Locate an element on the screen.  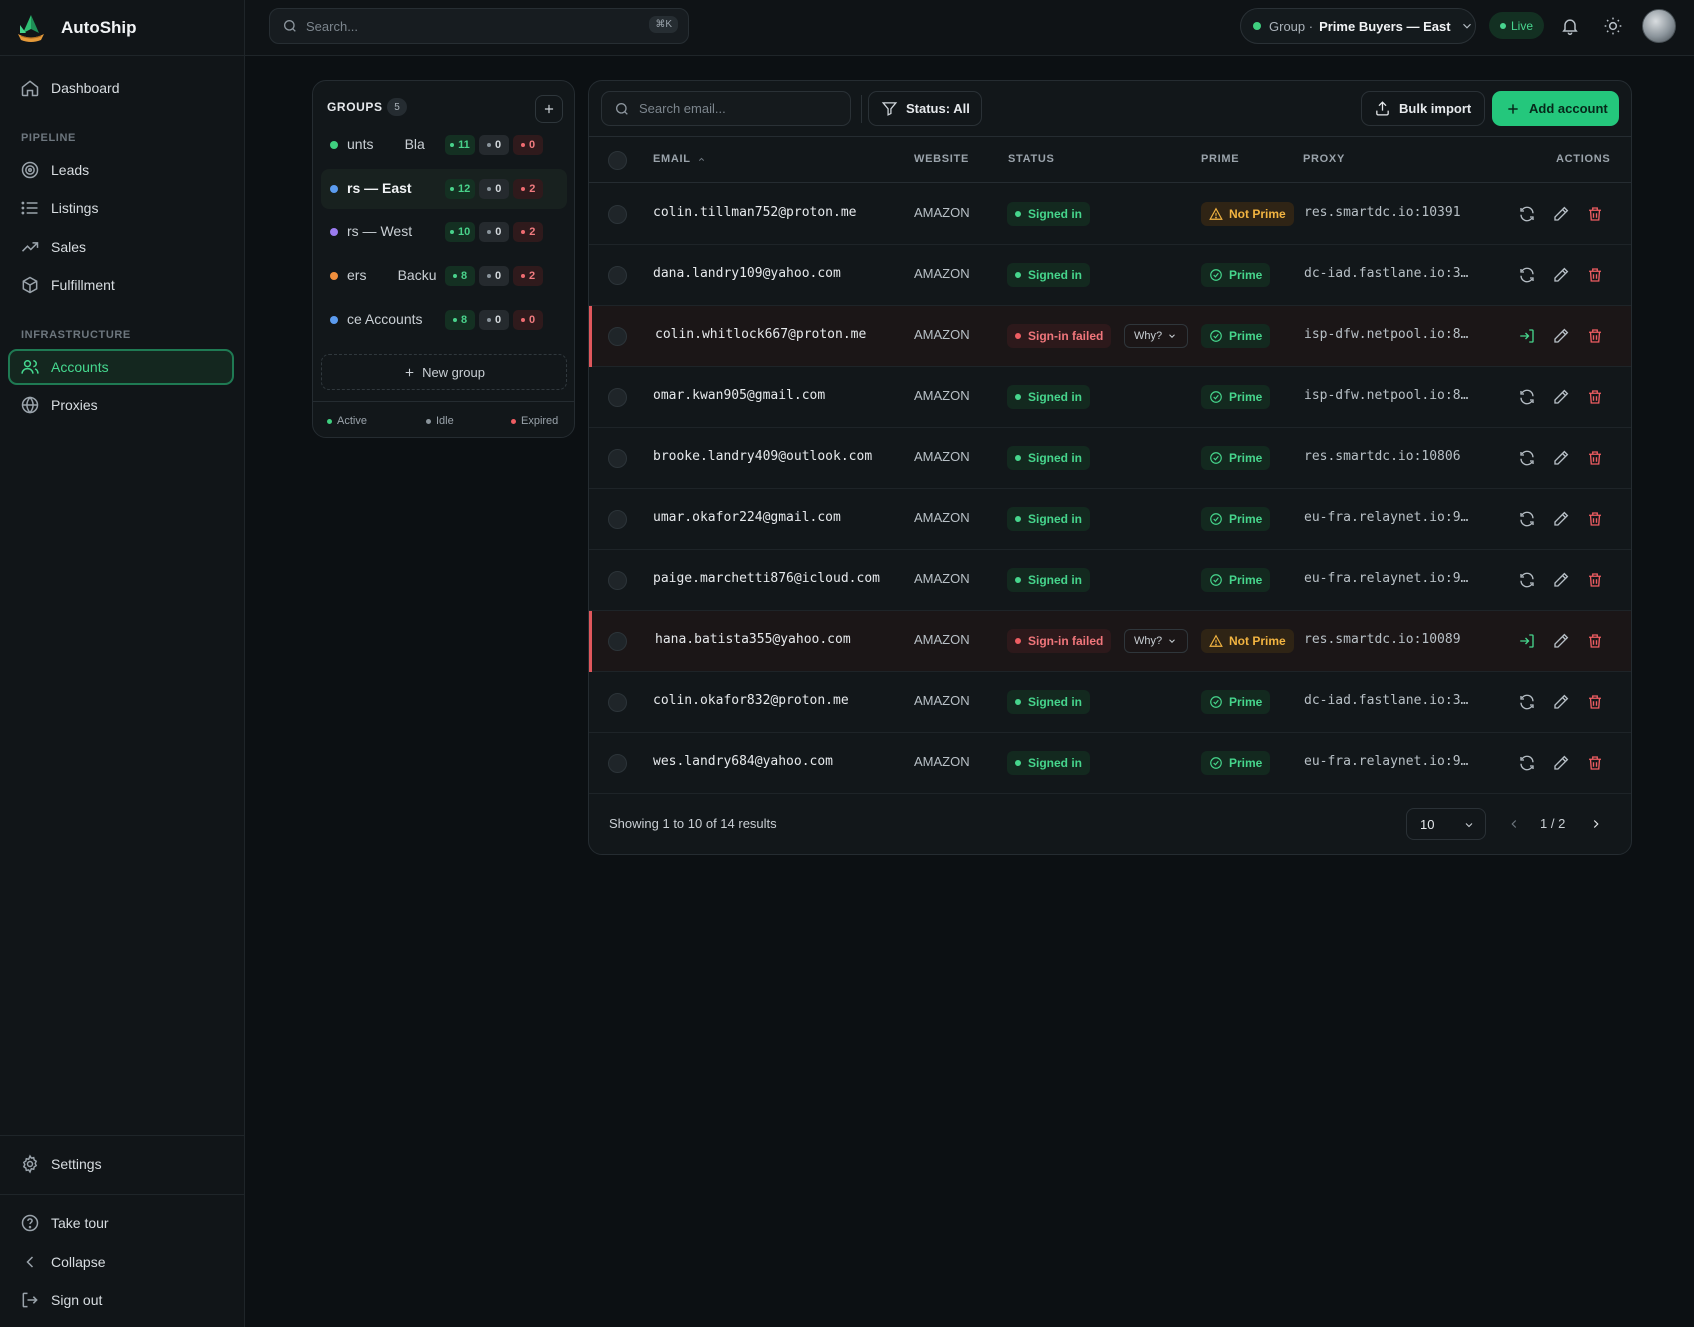
sidebar-item-label: Proxies is located at coordinates (74, 405).